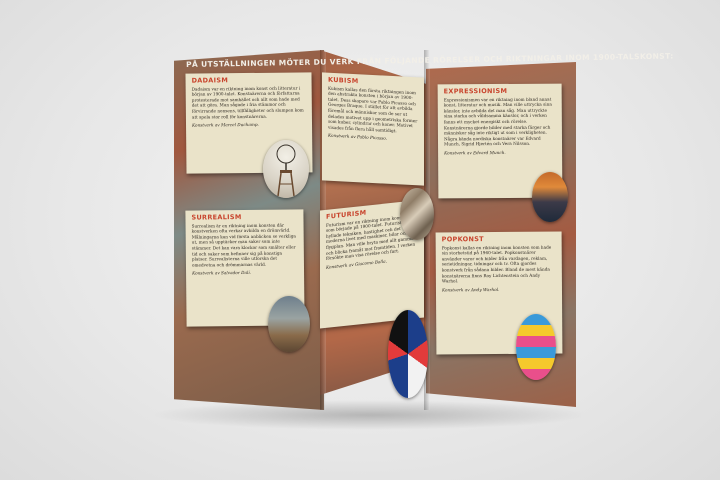 The image size is (720, 480). I want to click on artwork-scream-image, so click(550, 197).